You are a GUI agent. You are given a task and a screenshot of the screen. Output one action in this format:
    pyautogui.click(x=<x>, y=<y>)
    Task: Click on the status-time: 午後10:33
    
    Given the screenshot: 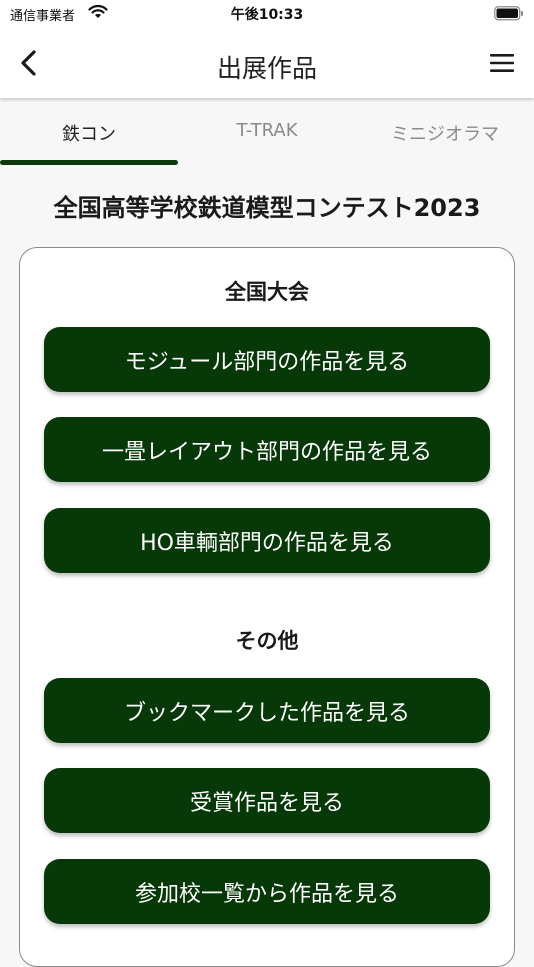 What is the action you would take?
    pyautogui.click(x=267, y=15)
    